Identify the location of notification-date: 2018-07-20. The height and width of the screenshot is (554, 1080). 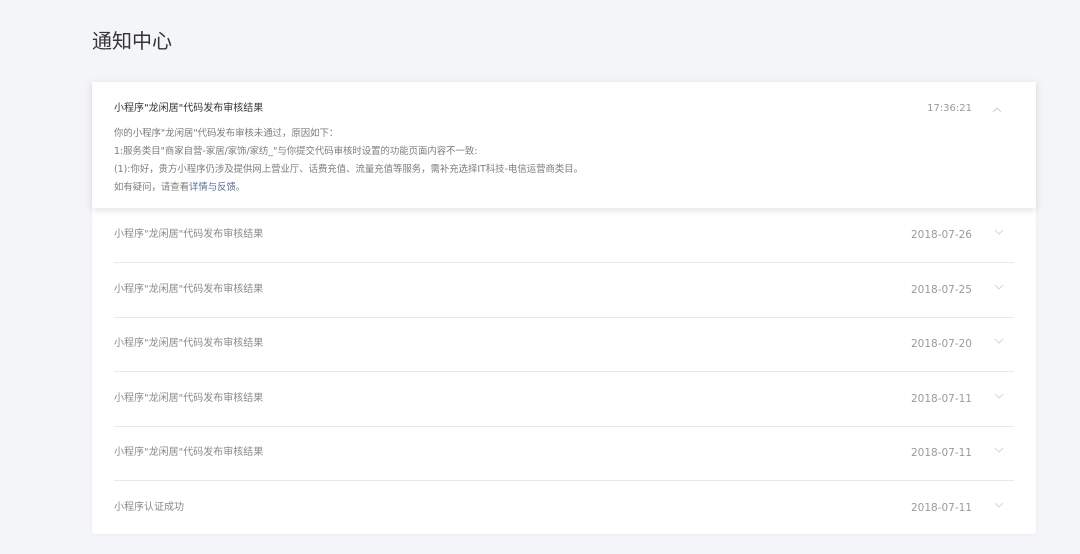
(941, 344).